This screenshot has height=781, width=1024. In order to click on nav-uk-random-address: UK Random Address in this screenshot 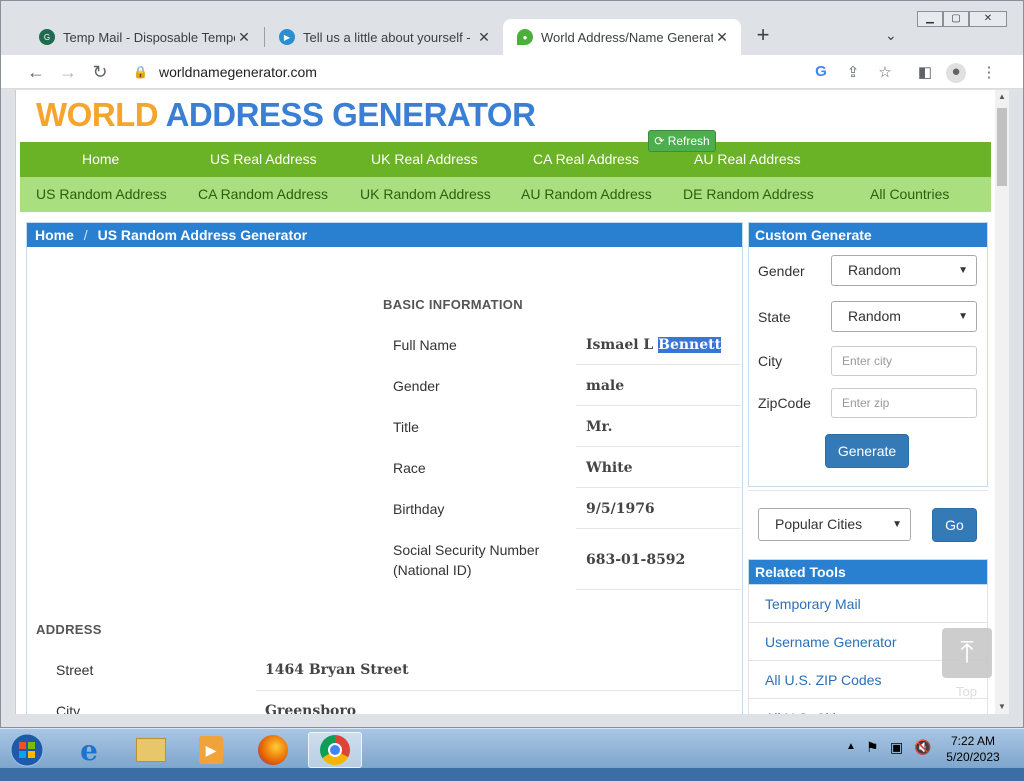, I will do `click(425, 194)`.